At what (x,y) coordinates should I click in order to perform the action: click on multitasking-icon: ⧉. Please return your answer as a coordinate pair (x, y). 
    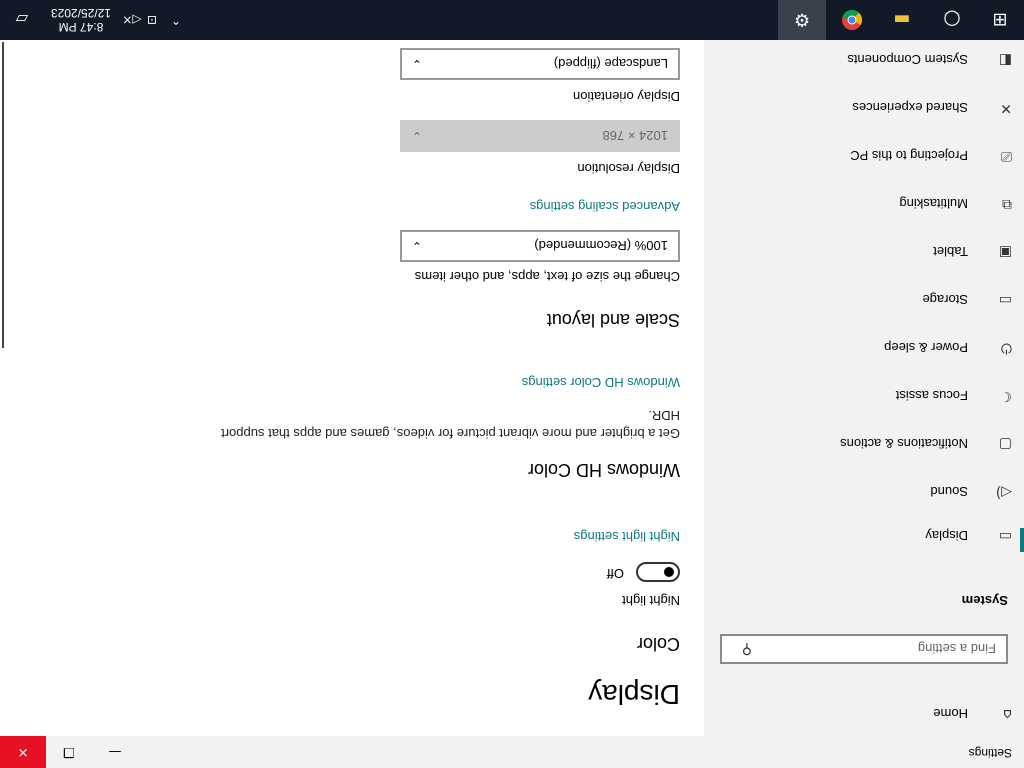
    Looking at the image, I should click on (1007, 204).